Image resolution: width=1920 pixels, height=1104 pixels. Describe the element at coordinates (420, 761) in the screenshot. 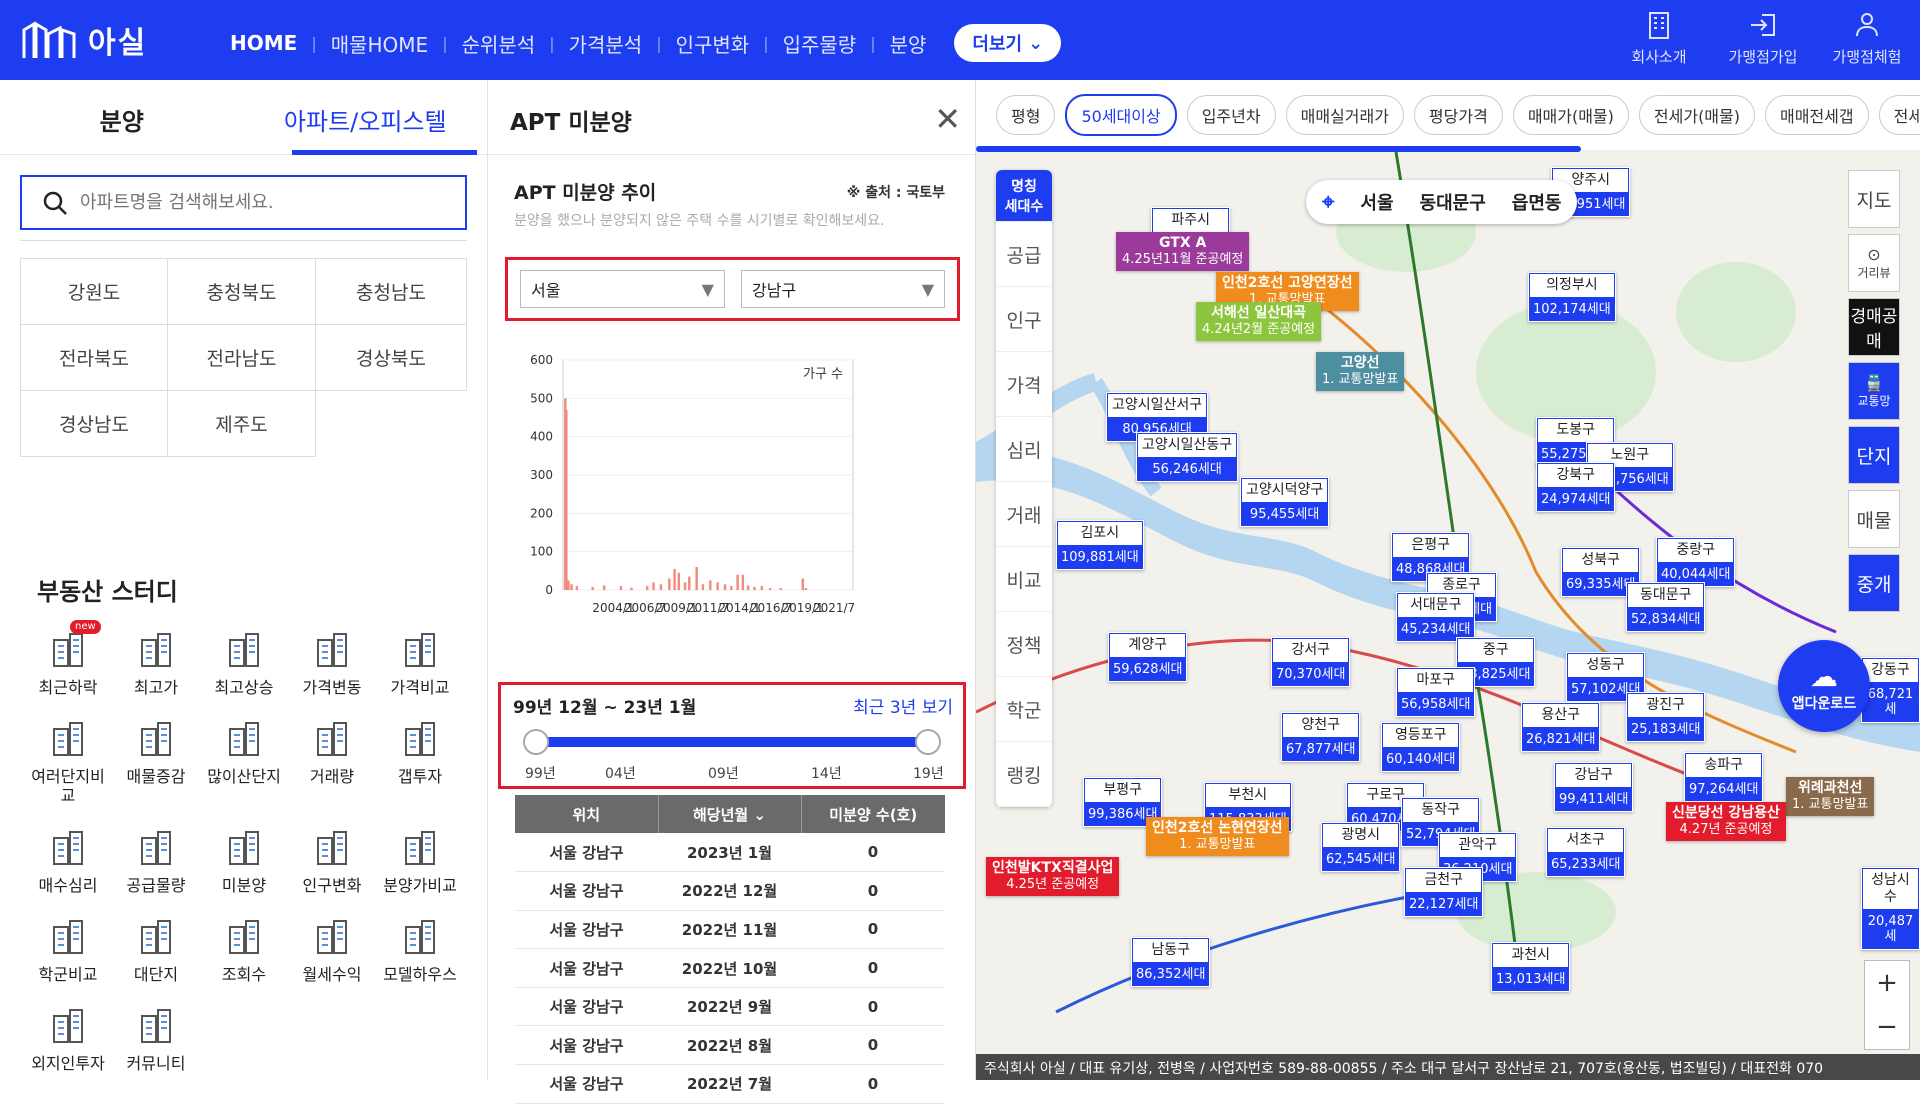

I see `study-item-9: 갭투자` at that location.